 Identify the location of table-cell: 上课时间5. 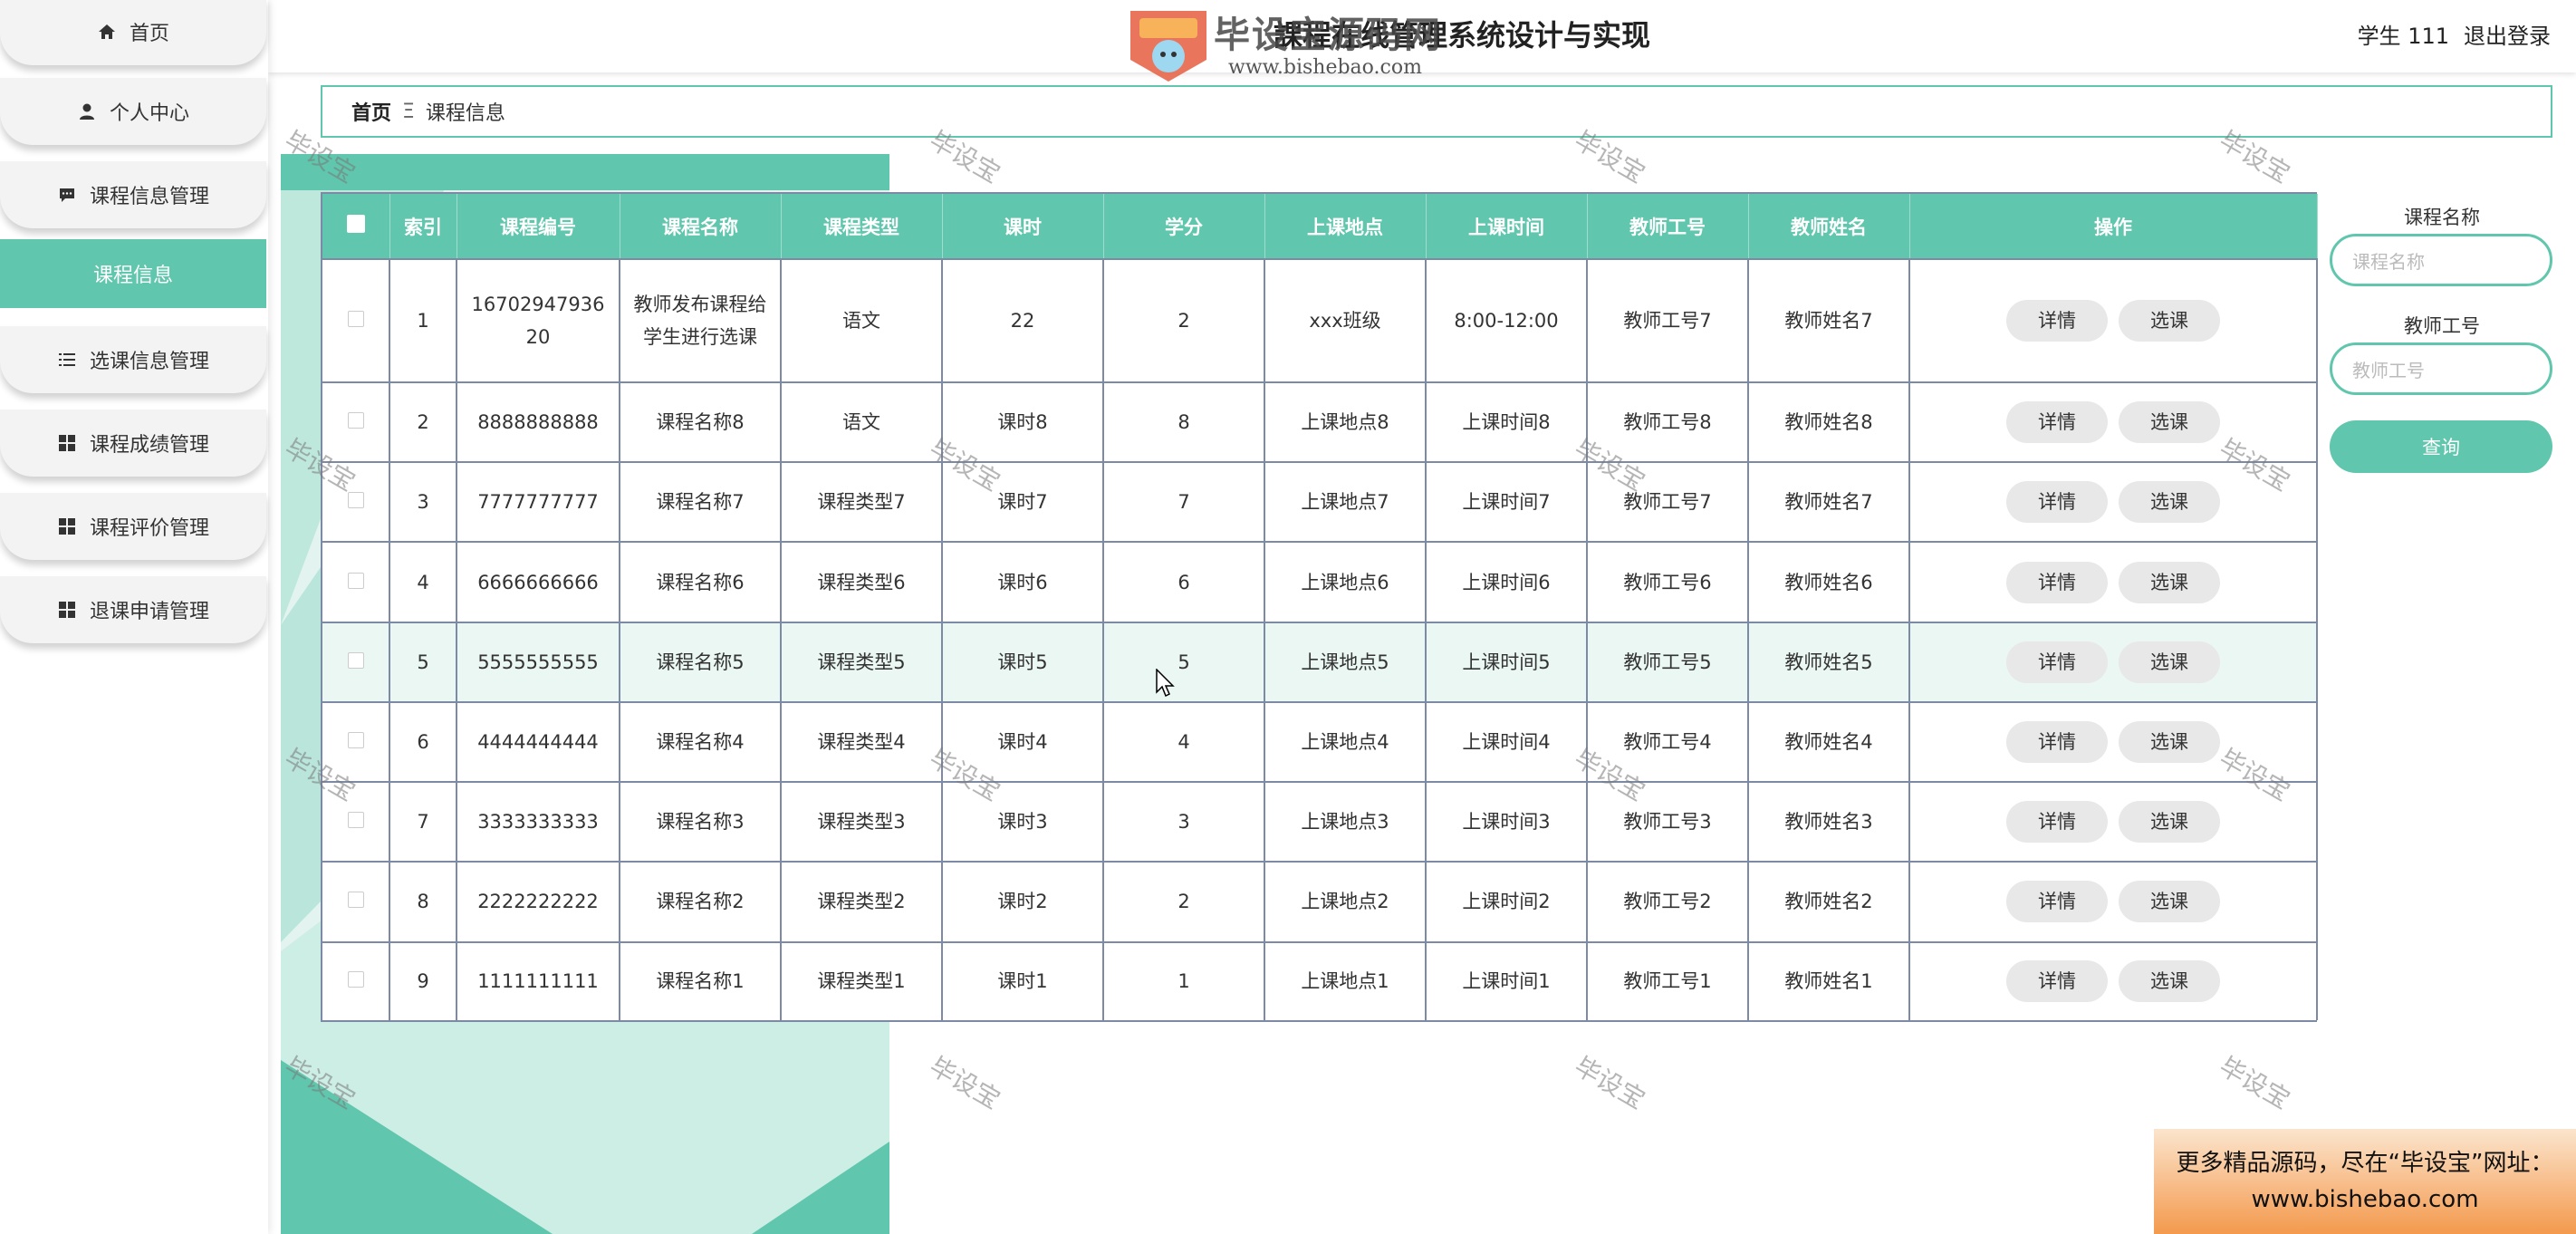
(1507, 662).